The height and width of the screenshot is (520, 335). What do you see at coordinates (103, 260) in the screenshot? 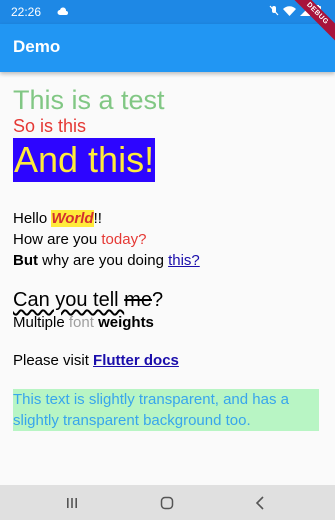
I see `why-text: why are you doing` at bounding box center [103, 260].